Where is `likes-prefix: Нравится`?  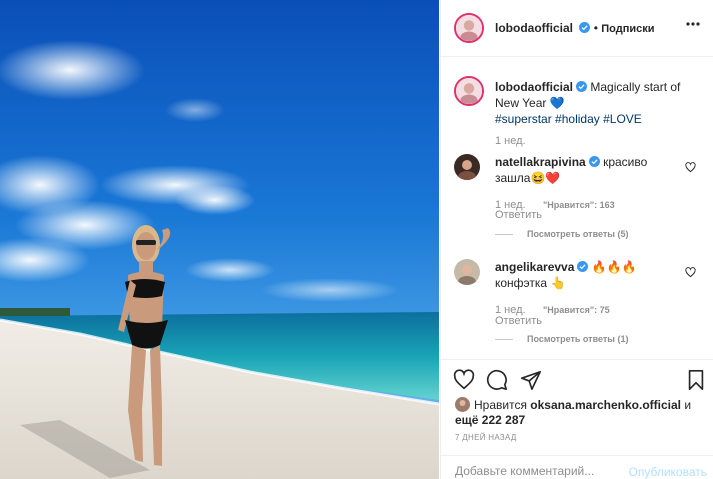
likes-prefix: Нравится is located at coordinates (500, 405).